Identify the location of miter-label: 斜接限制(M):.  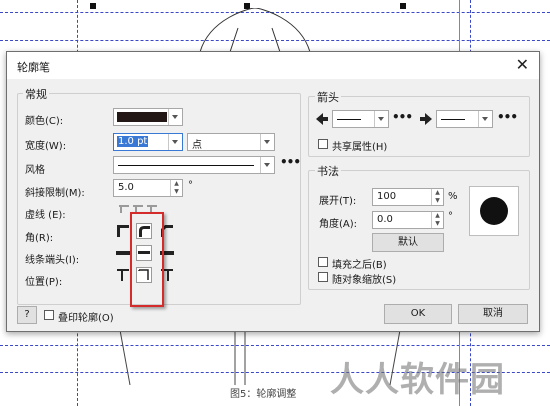
(55, 193).